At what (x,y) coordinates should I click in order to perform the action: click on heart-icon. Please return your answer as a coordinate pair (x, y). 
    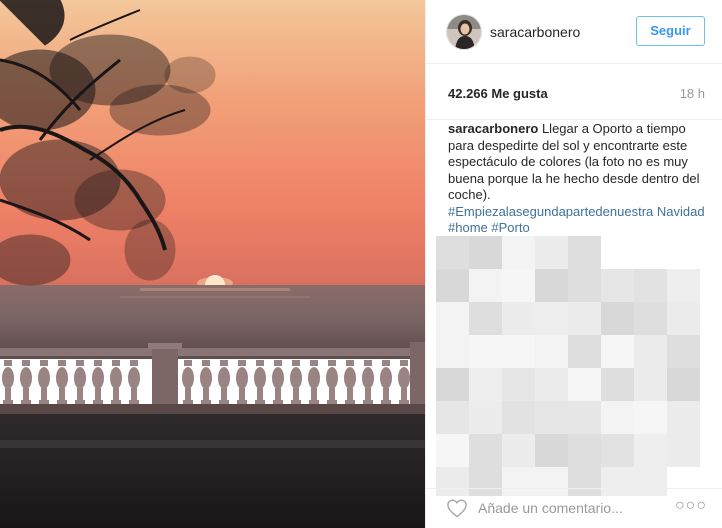
    Looking at the image, I should click on (457, 508).